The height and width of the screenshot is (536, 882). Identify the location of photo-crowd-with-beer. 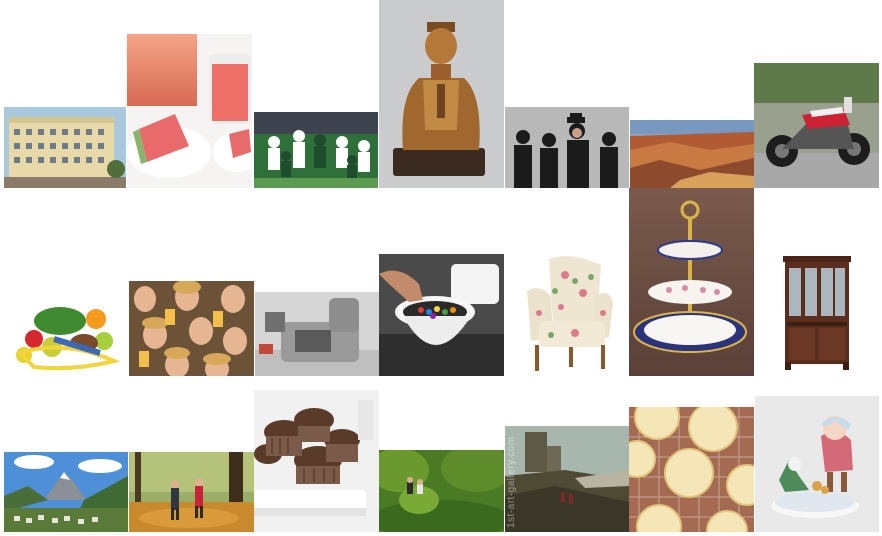
(191, 328).